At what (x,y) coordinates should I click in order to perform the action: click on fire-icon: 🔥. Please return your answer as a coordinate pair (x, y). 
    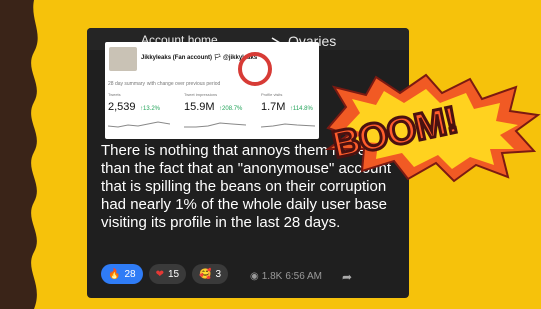
    Looking at the image, I should click on (114, 274).